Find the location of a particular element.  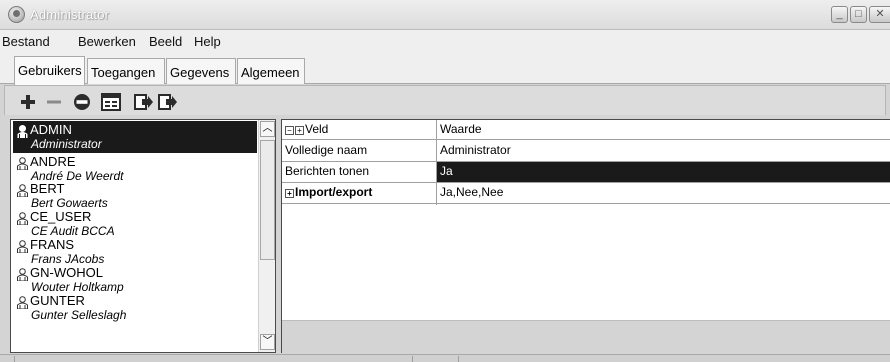

add-icon is located at coordinates (28, 102).